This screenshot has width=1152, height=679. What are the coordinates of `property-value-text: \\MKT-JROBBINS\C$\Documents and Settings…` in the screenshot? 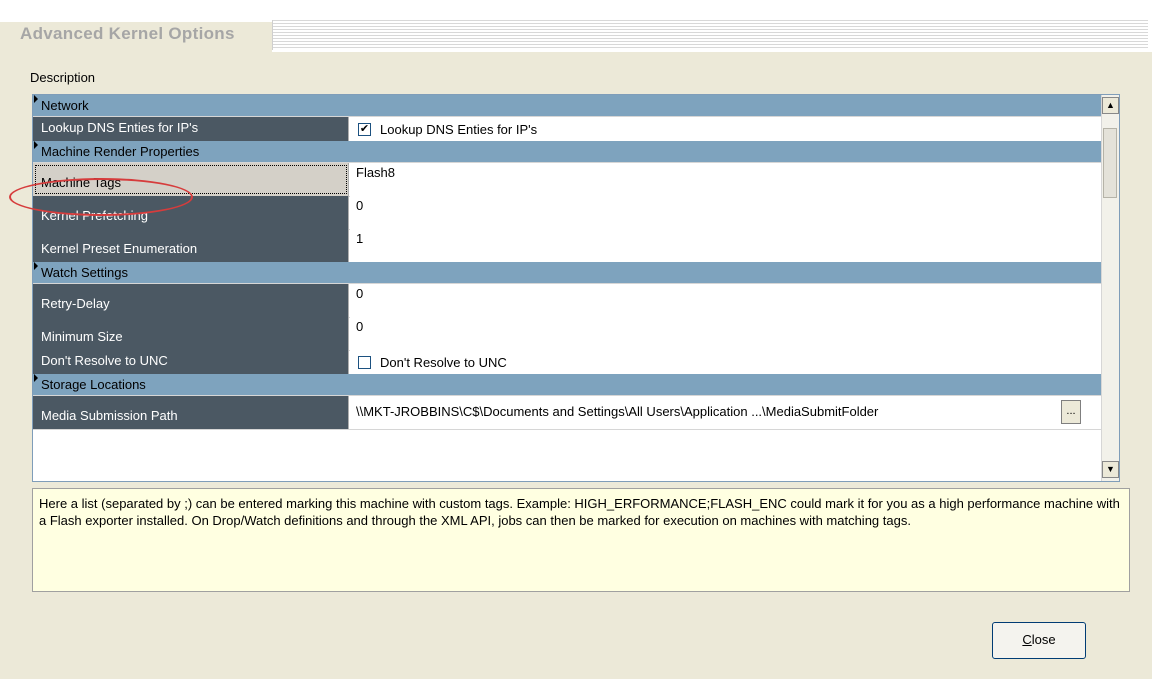 It's located at (617, 411).